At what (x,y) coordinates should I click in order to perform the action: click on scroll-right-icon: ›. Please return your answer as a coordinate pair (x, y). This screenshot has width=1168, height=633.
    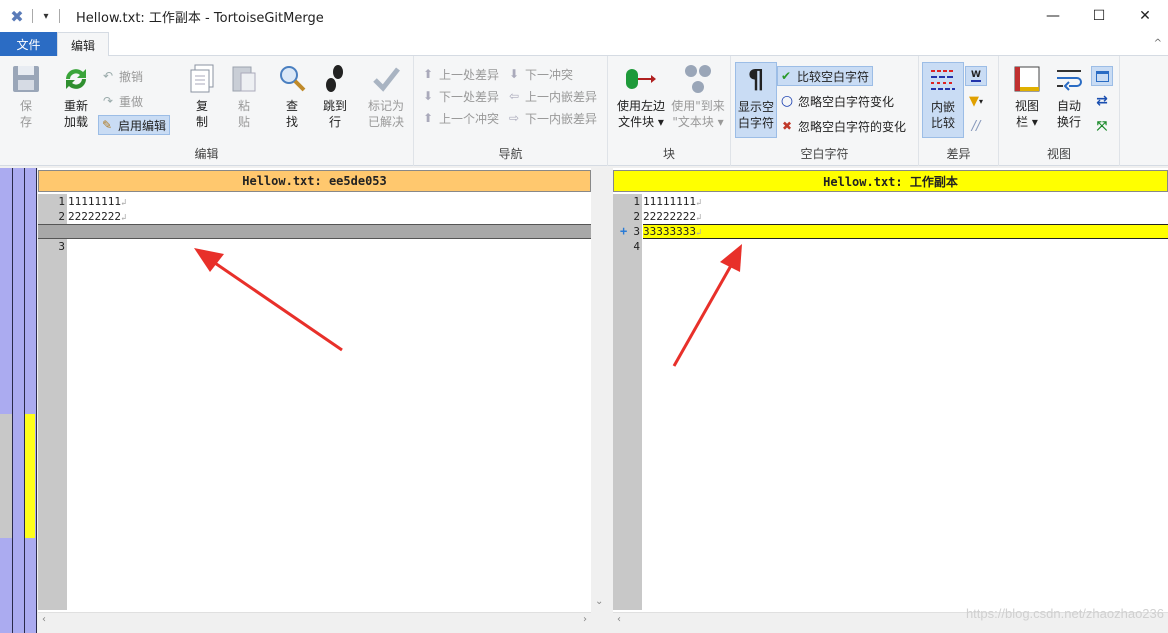
    Looking at the image, I should click on (585, 619).